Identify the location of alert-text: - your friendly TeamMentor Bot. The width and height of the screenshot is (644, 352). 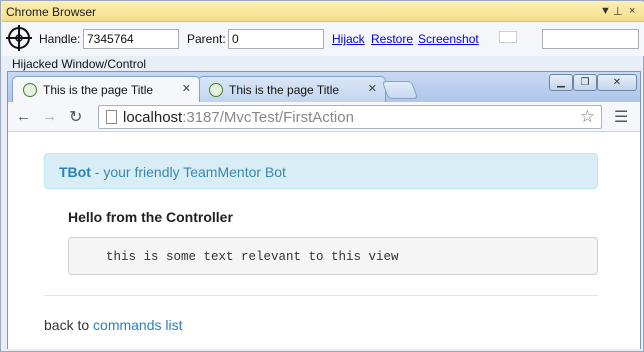
(188, 172).